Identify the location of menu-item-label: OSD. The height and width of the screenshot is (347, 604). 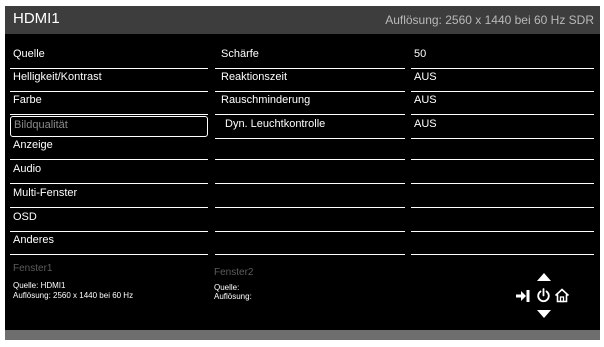
(25, 217).